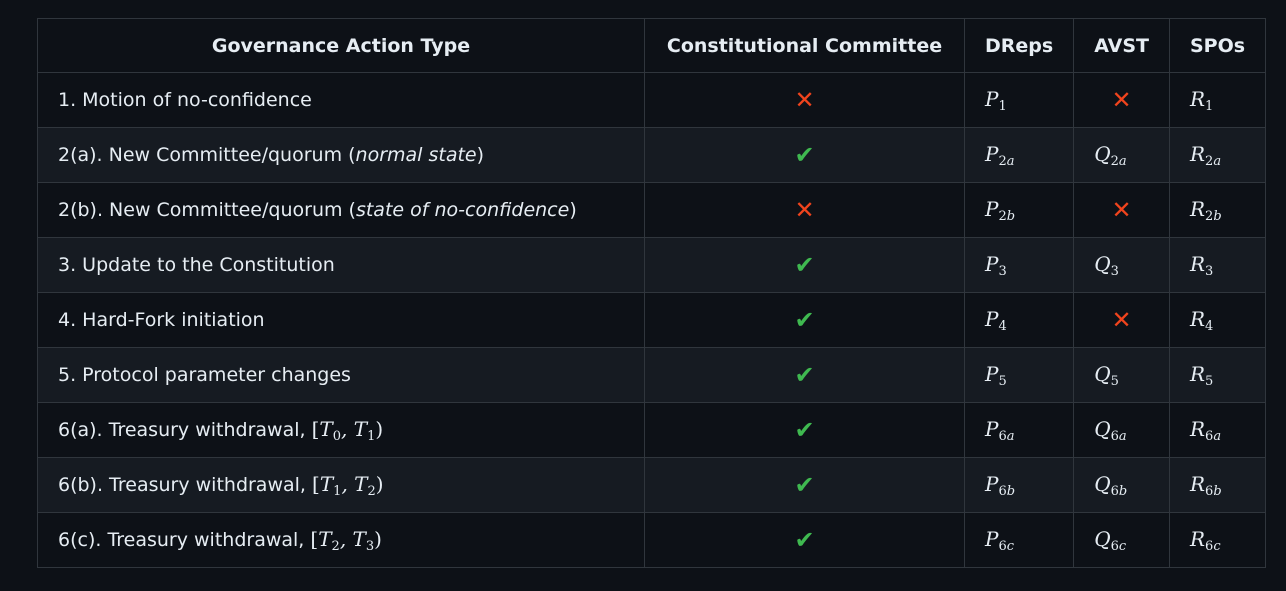 The image size is (1286, 591). I want to click on math-symbol: P6b, so click(1000, 485).